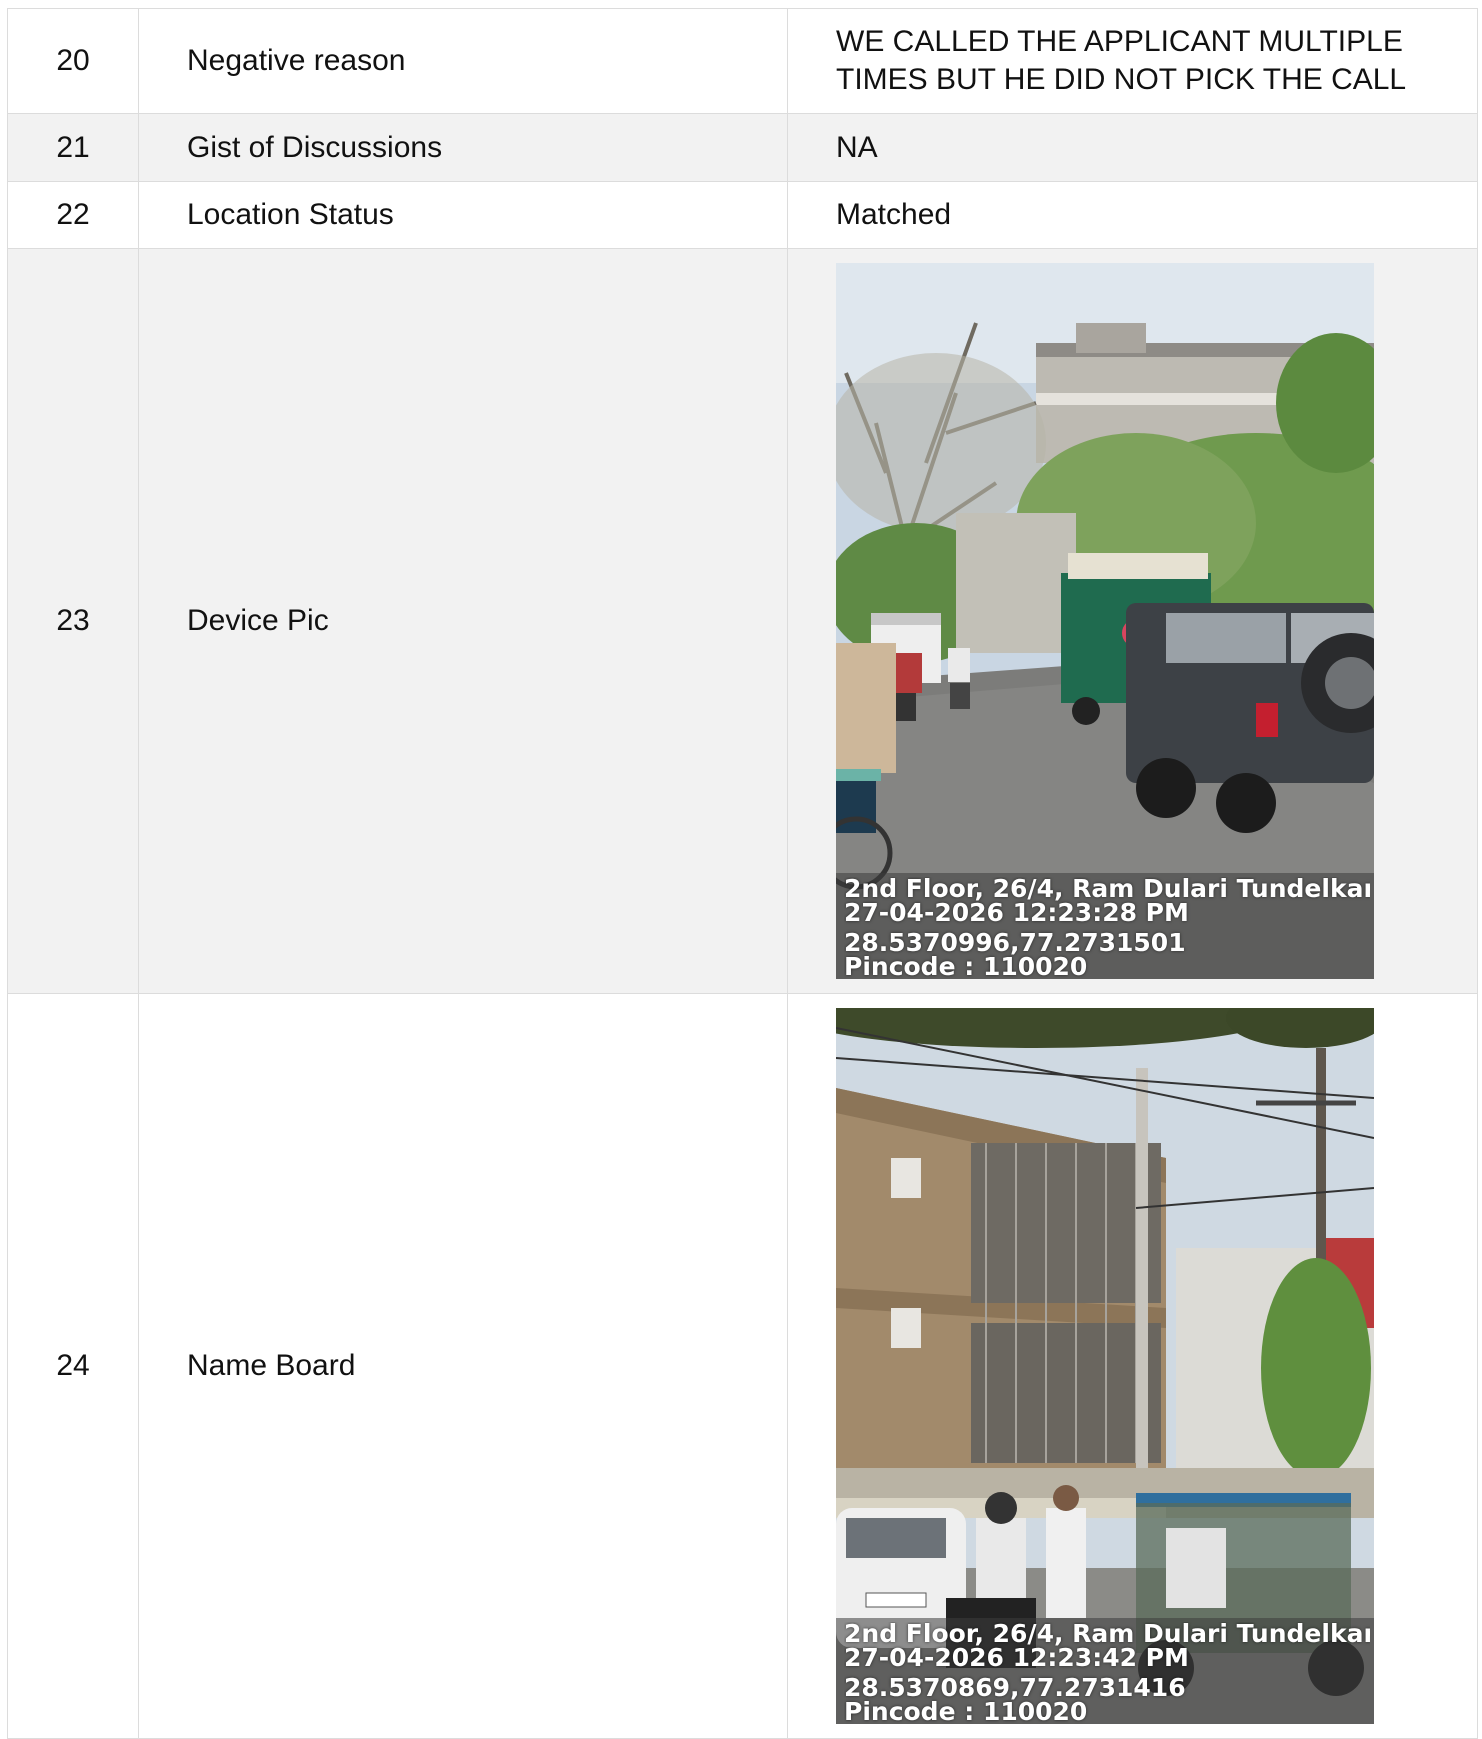  What do you see at coordinates (73, 147) in the screenshot?
I see `row-number: 21` at bounding box center [73, 147].